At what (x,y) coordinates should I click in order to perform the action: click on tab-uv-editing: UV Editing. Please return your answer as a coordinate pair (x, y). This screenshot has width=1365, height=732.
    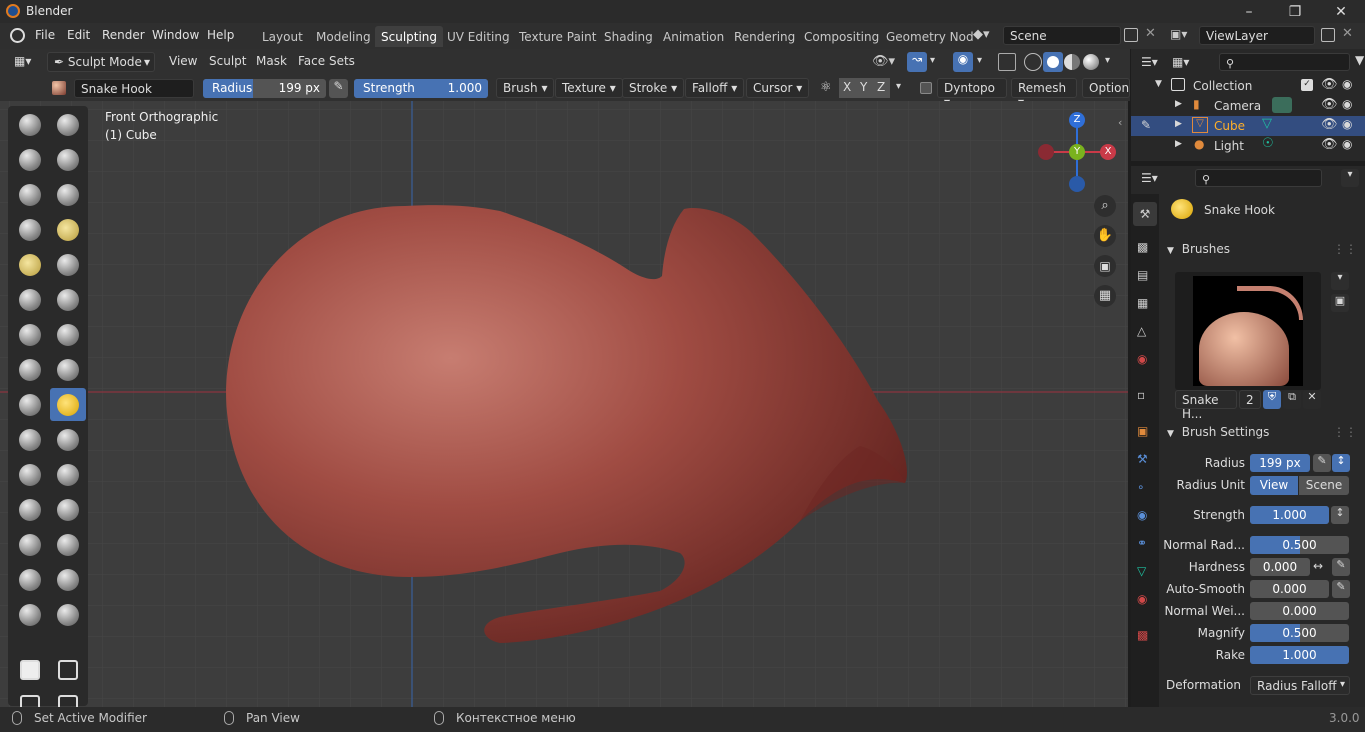
    Looking at the image, I should click on (478, 36).